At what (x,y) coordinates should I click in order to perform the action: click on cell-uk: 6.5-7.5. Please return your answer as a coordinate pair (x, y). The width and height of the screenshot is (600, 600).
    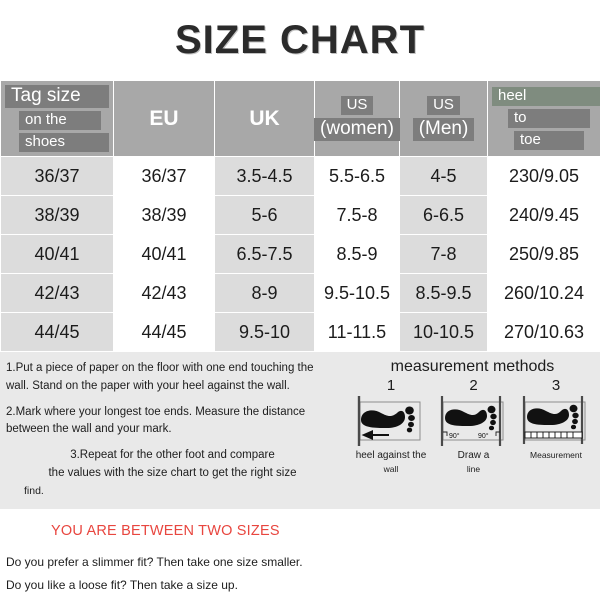
    Looking at the image, I should click on (264, 254).